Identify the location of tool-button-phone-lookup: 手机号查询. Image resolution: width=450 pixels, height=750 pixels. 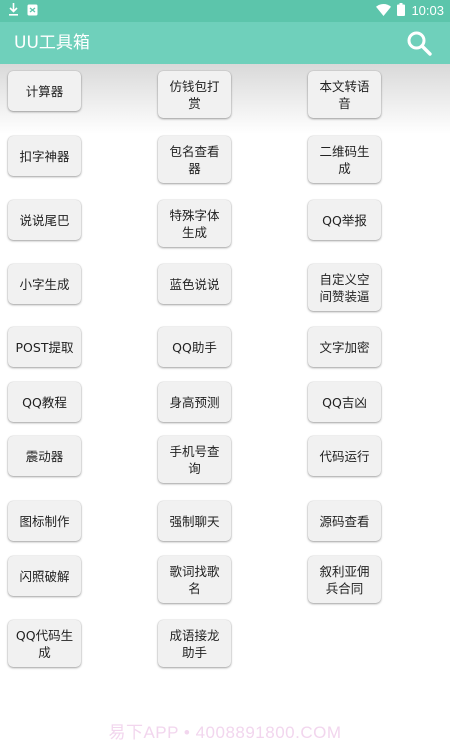
(194, 459).